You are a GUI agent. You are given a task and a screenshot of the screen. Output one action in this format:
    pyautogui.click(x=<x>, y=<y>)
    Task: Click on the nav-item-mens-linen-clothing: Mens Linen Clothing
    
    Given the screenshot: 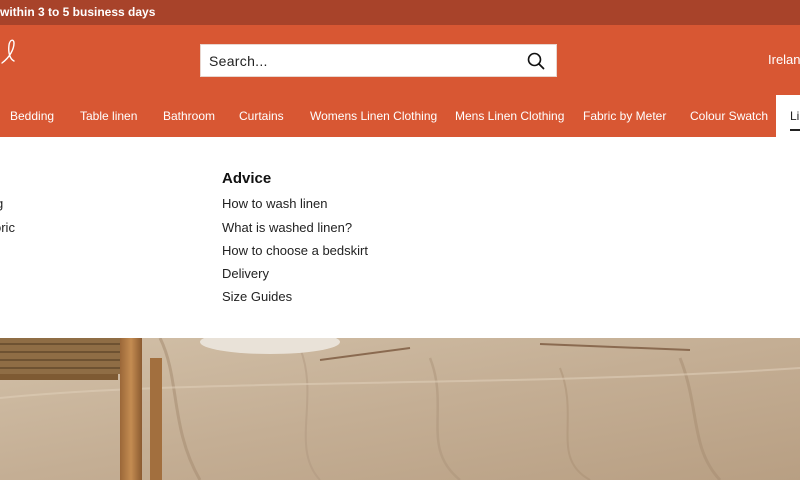 What is the action you would take?
    pyautogui.click(x=509, y=116)
    